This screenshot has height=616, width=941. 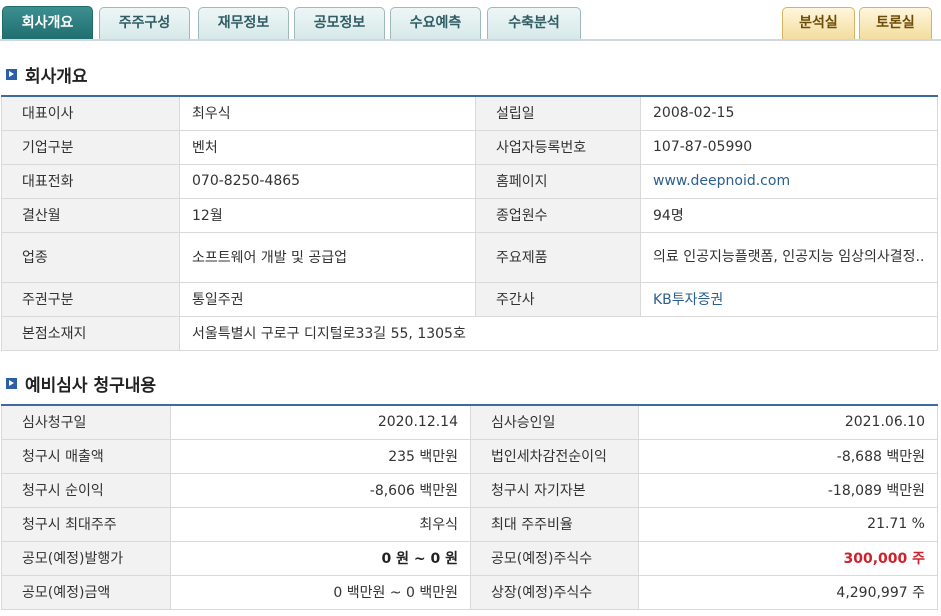 I want to click on tab-ipo-info: 공모정보, so click(x=339, y=23).